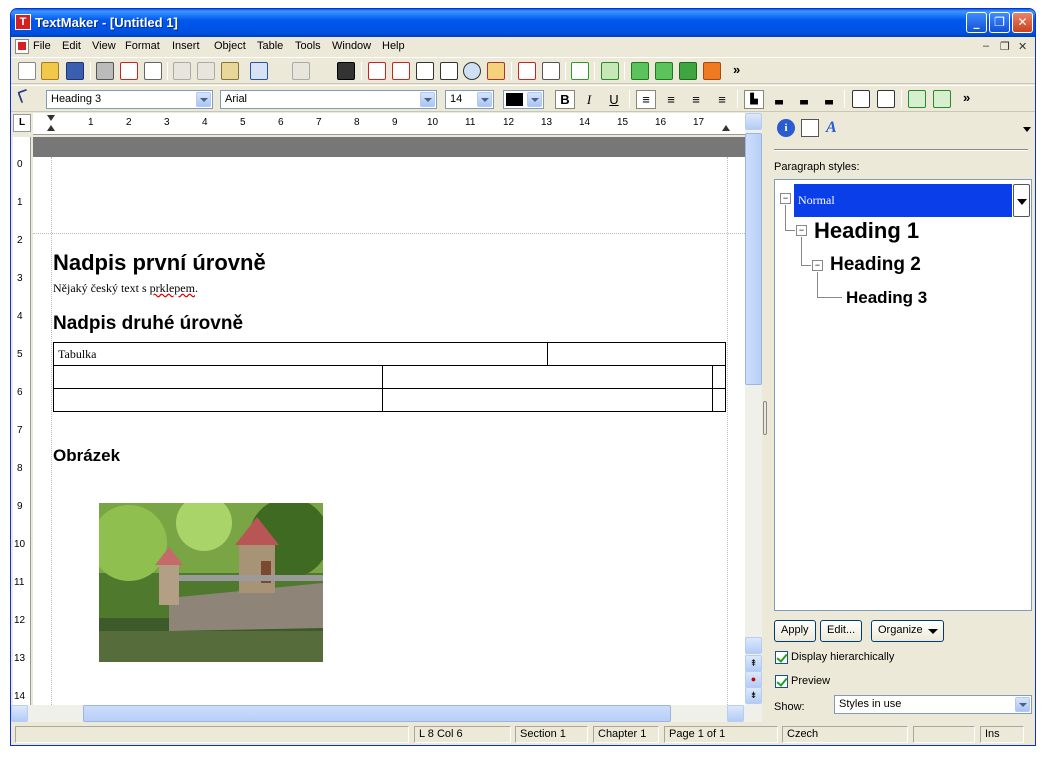  What do you see at coordinates (129, 99) in the screenshot?
I see `paragraph-style-combo: Heading 3` at bounding box center [129, 99].